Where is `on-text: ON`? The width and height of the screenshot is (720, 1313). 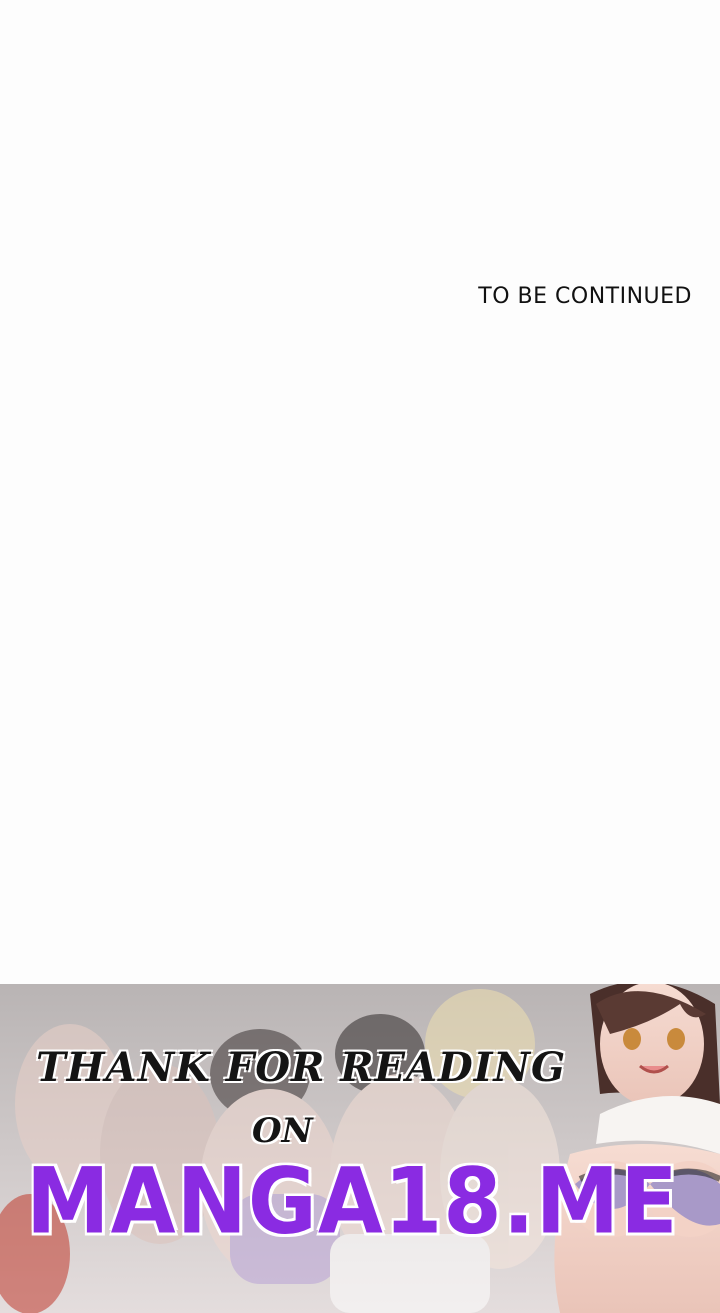 on-text: ON is located at coordinates (282, 1131).